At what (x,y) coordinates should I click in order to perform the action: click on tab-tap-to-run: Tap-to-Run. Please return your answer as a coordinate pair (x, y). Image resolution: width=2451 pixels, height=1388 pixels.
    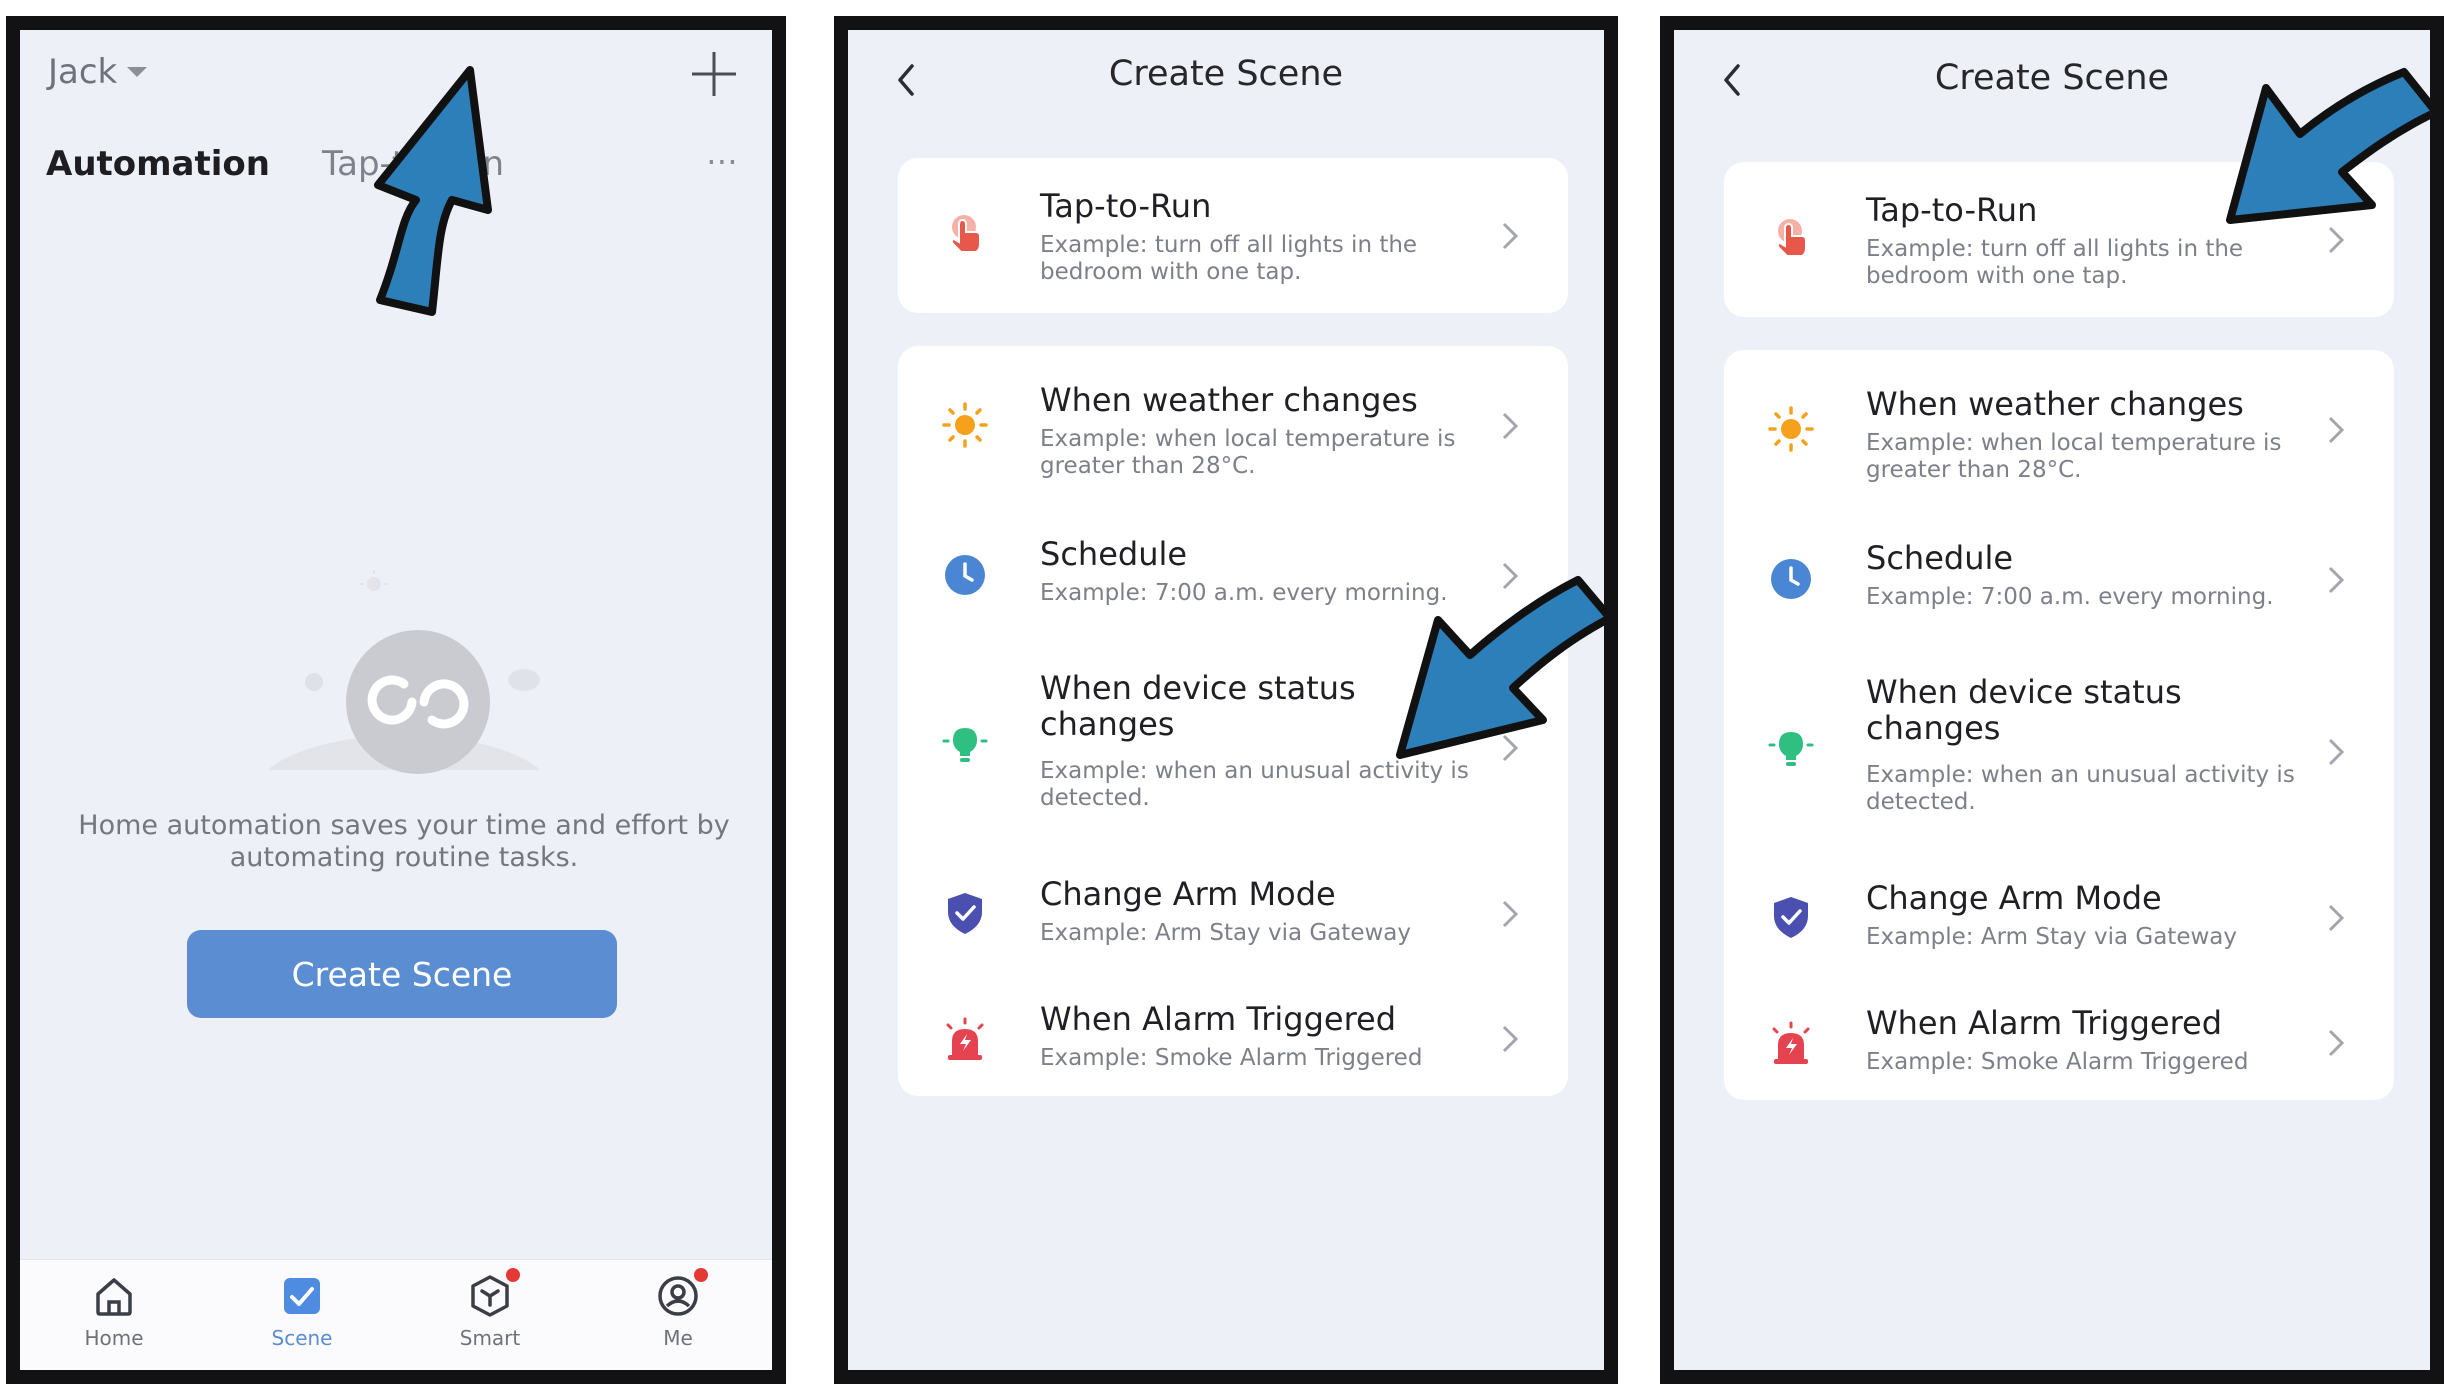
    Looking at the image, I should click on (413, 164).